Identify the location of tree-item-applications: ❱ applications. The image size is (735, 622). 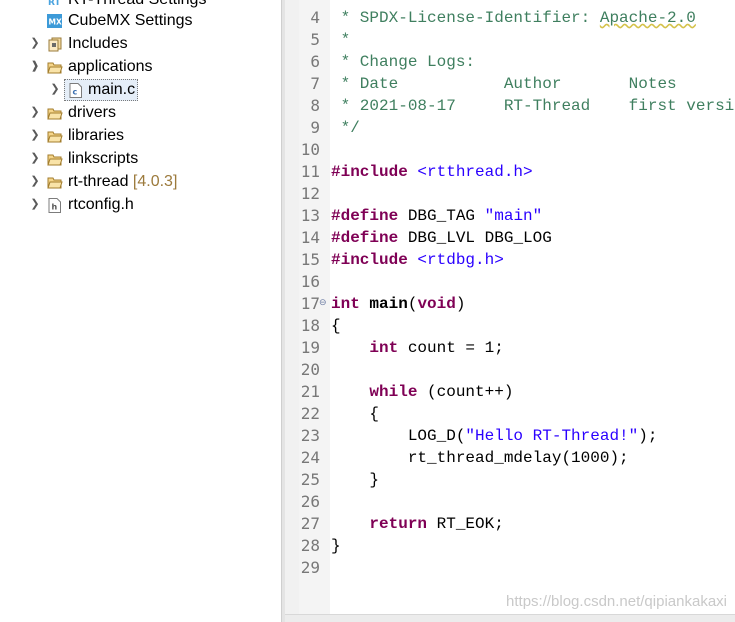
(140, 66).